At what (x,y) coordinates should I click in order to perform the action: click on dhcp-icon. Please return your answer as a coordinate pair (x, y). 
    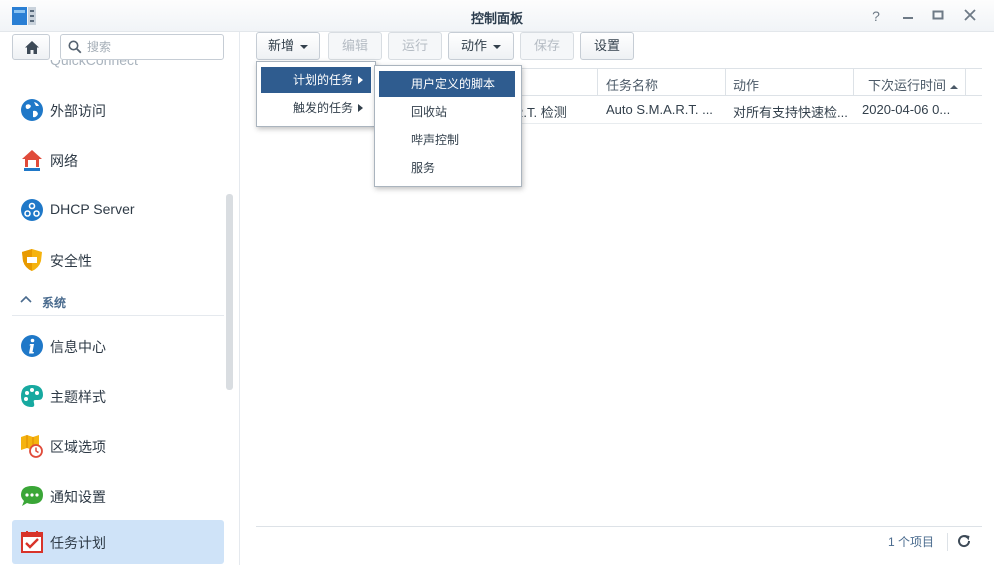
    Looking at the image, I should click on (32, 210).